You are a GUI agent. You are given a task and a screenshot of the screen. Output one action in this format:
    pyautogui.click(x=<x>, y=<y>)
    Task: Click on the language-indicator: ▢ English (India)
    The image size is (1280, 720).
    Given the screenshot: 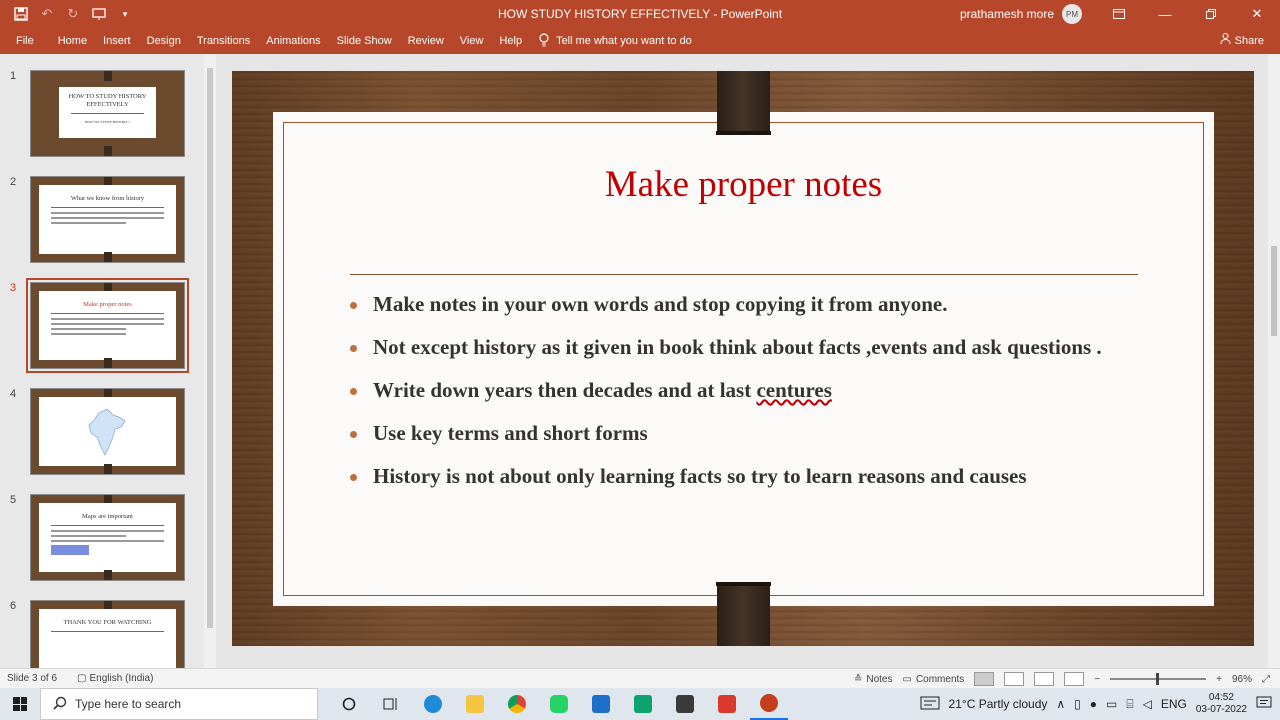 What is the action you would take?
    pyautogui.click(x=115, y=678)
    